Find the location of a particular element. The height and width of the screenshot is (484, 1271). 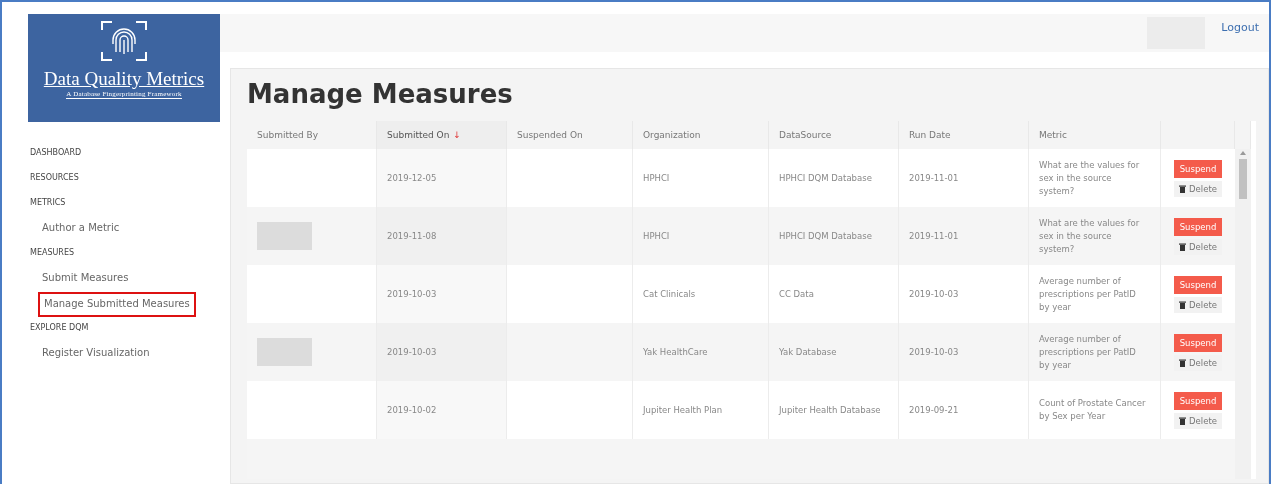

table-cell: HPHCI is located at coordinates (701, 236).